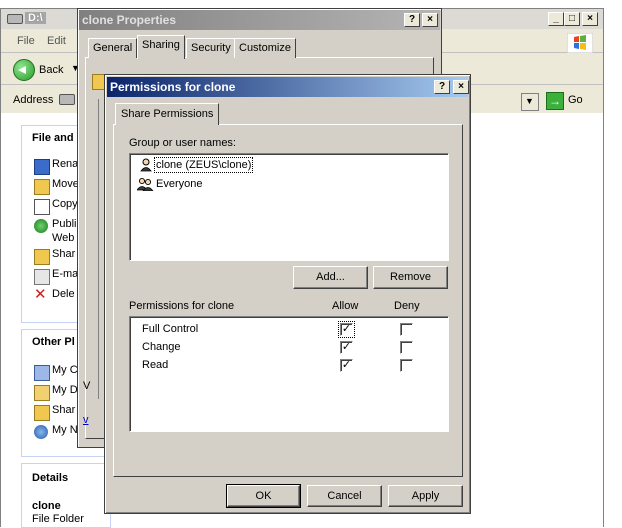 Image resolution: width=622 pixels, height=528 pixels. Describe the element at coordinates (15, 19) in the screenshot. I see `drive-icon` at that location.